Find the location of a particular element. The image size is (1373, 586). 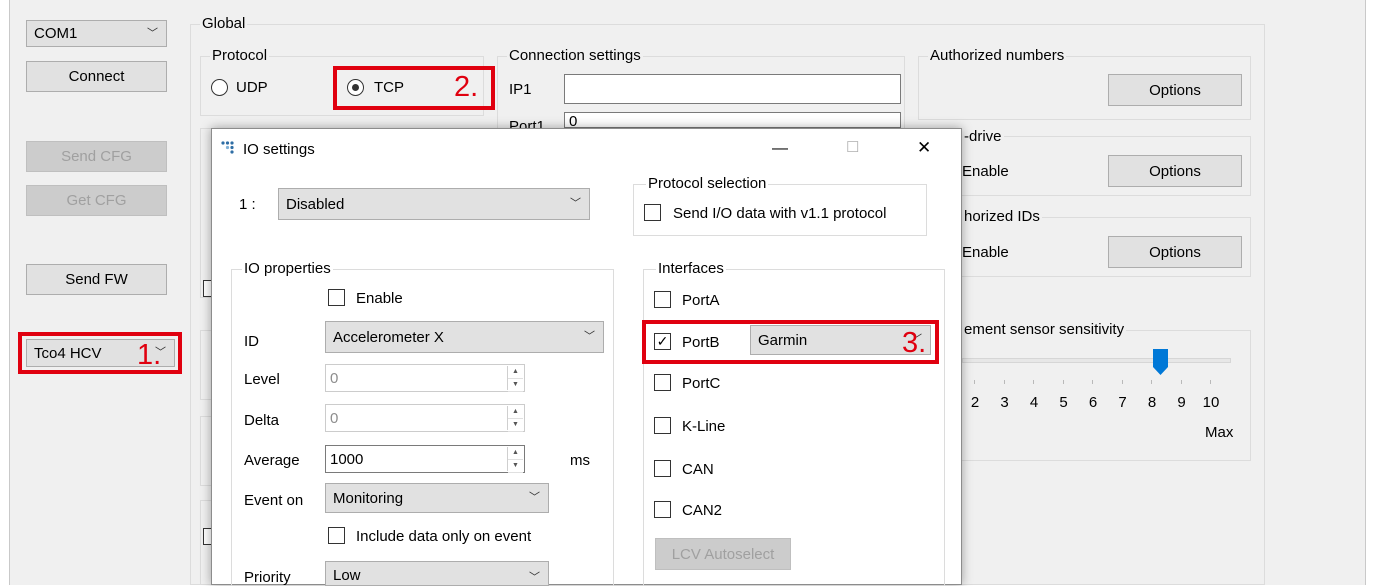

drive-title: -drive is located at coordinates (983, 136).